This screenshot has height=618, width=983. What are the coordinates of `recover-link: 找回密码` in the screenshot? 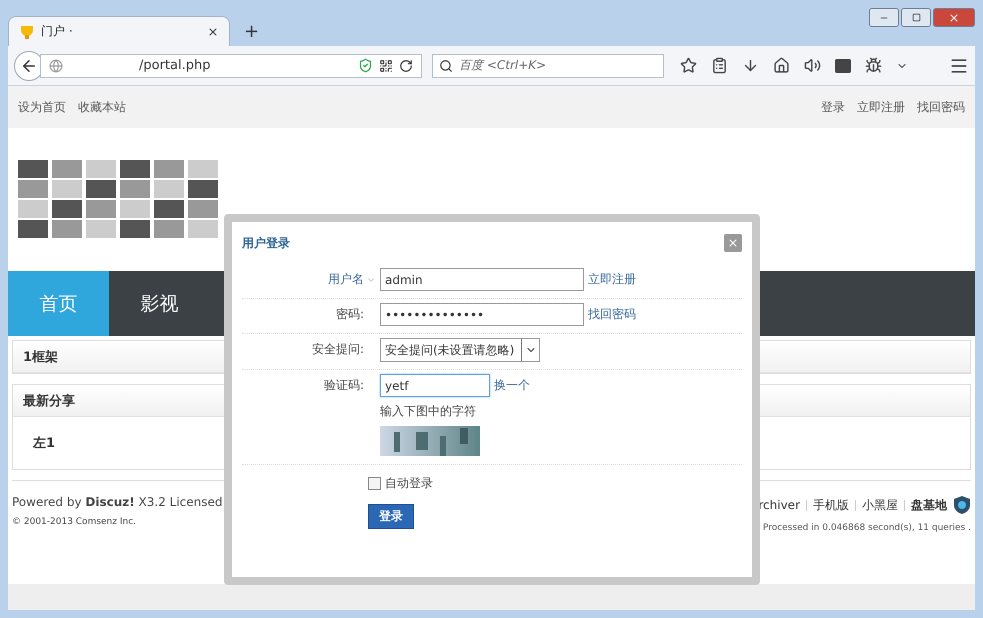 It's located at (612, 314).